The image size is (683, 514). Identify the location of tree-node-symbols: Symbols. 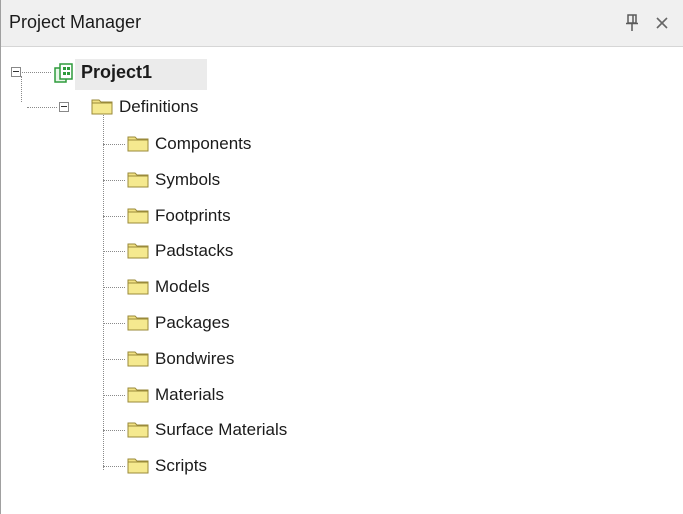
(257, 180).